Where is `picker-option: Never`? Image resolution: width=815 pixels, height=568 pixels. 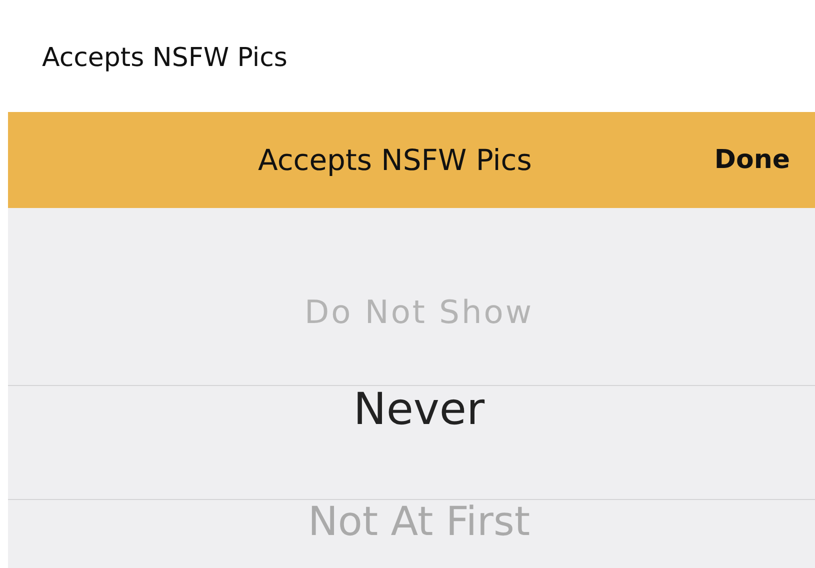
picker-option: Never is located at coordinates (419, 410).